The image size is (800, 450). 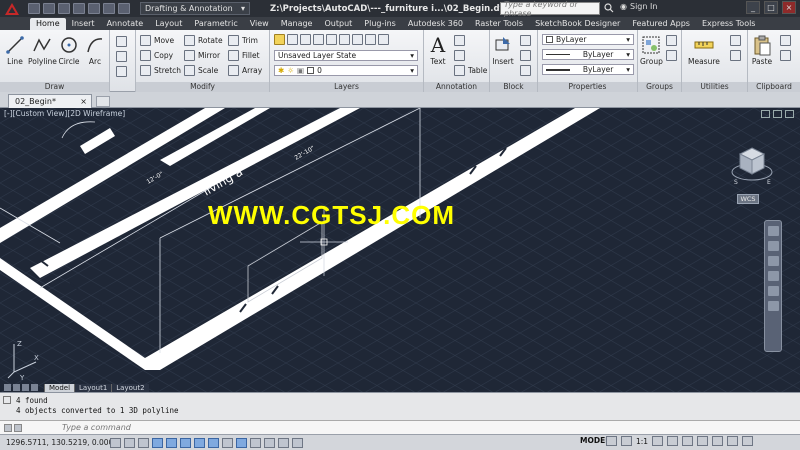 What do you see at coordinates (789, 7) in the screenshot?
I see `close-button: ×` at bounding box center [789, 7].